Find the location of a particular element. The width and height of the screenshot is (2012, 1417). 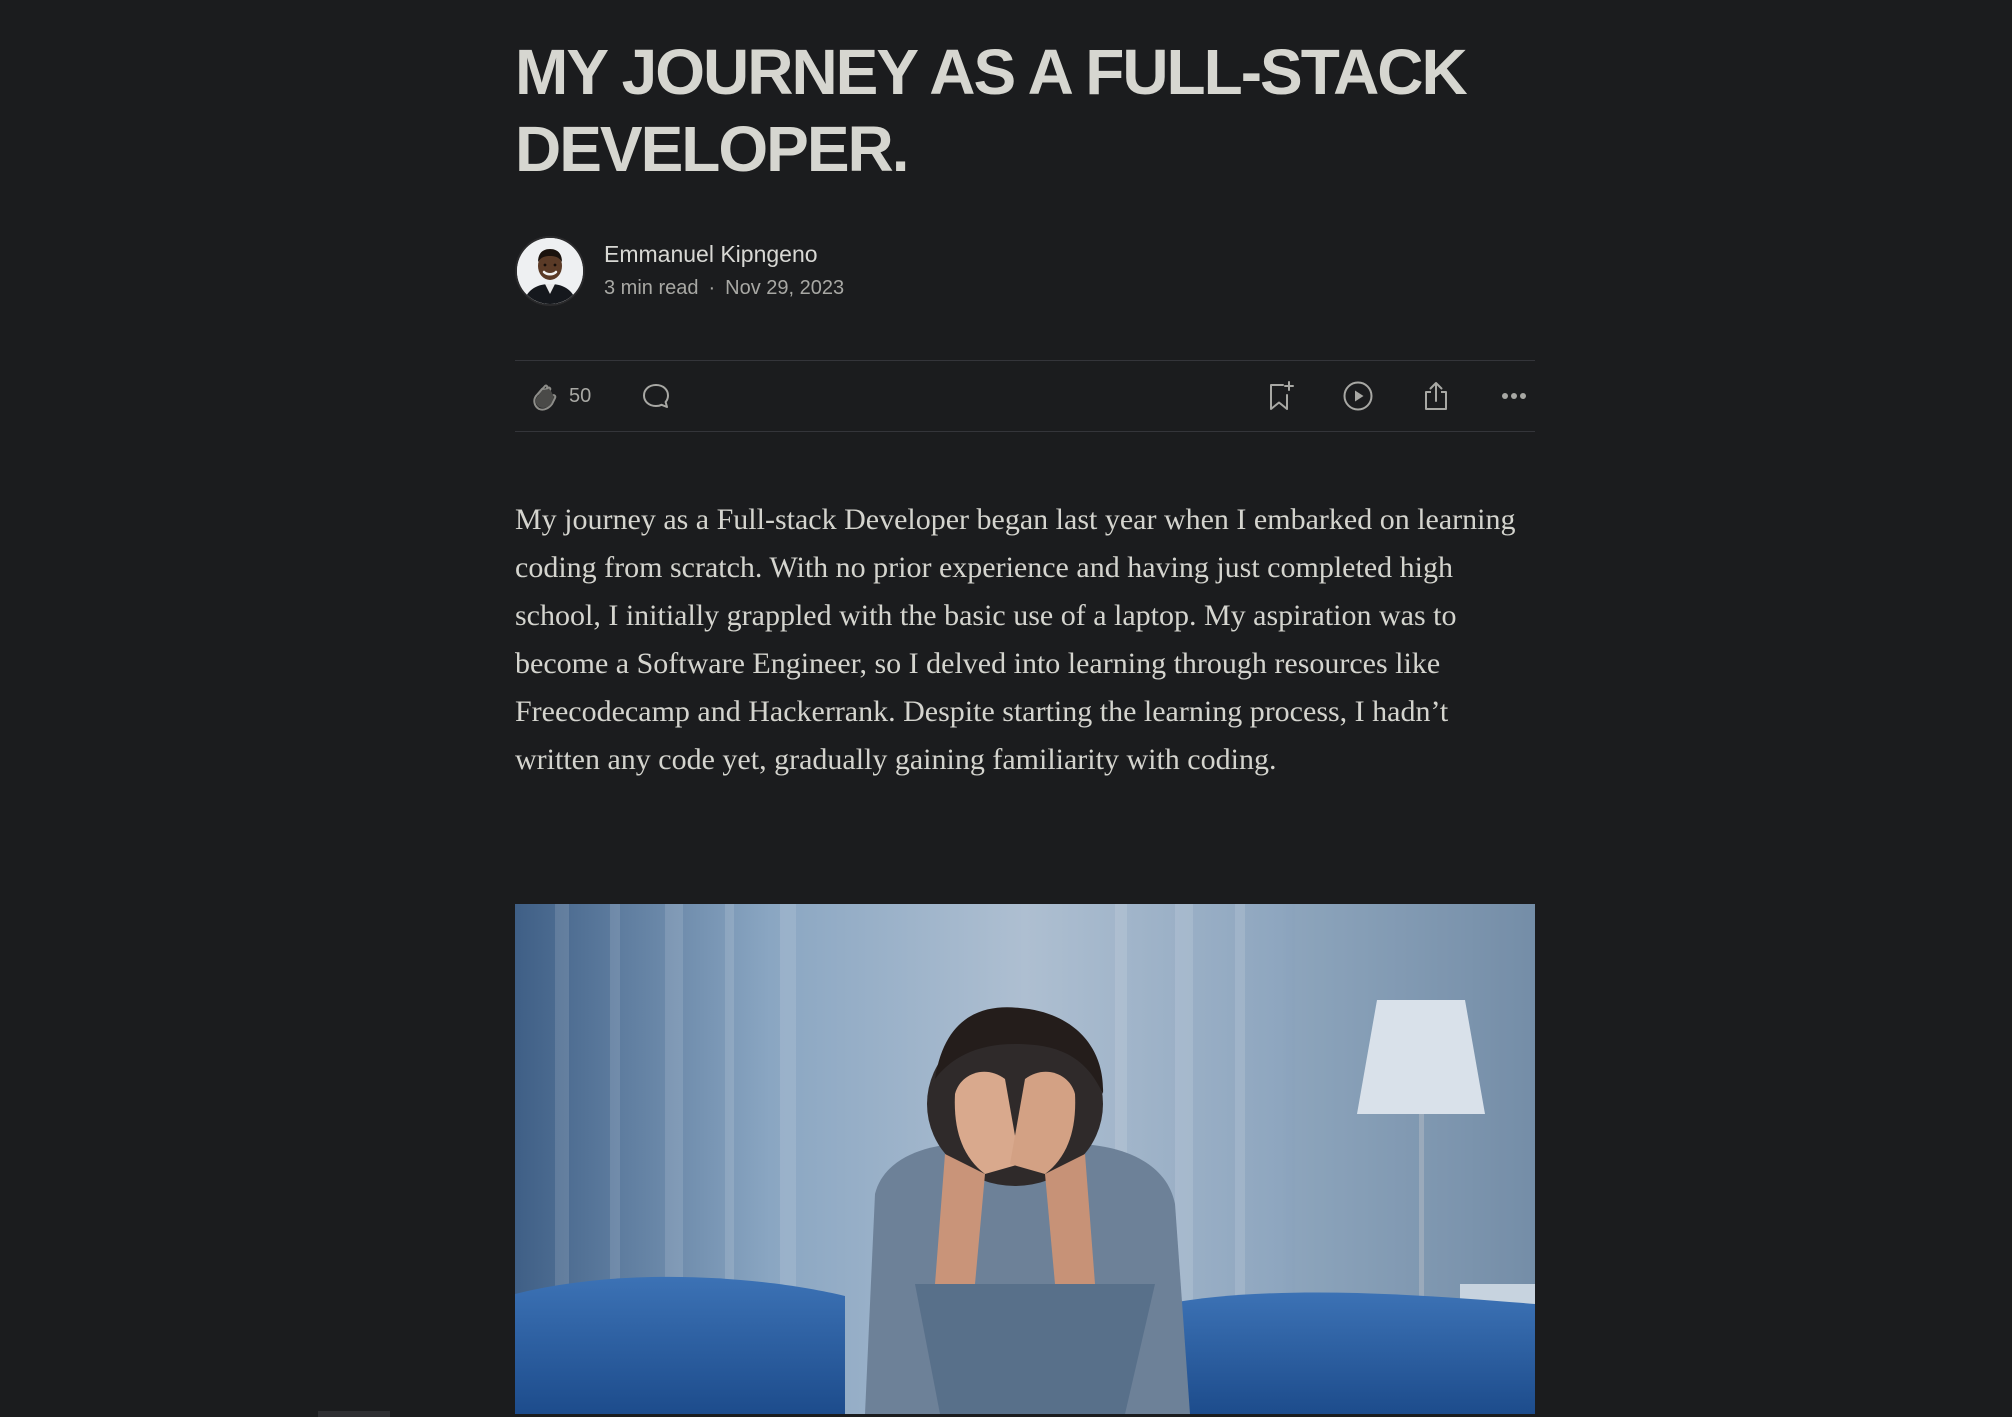

article-meta: 3 min read · Nov 29, 2023 is located at coordinates (724, 288).